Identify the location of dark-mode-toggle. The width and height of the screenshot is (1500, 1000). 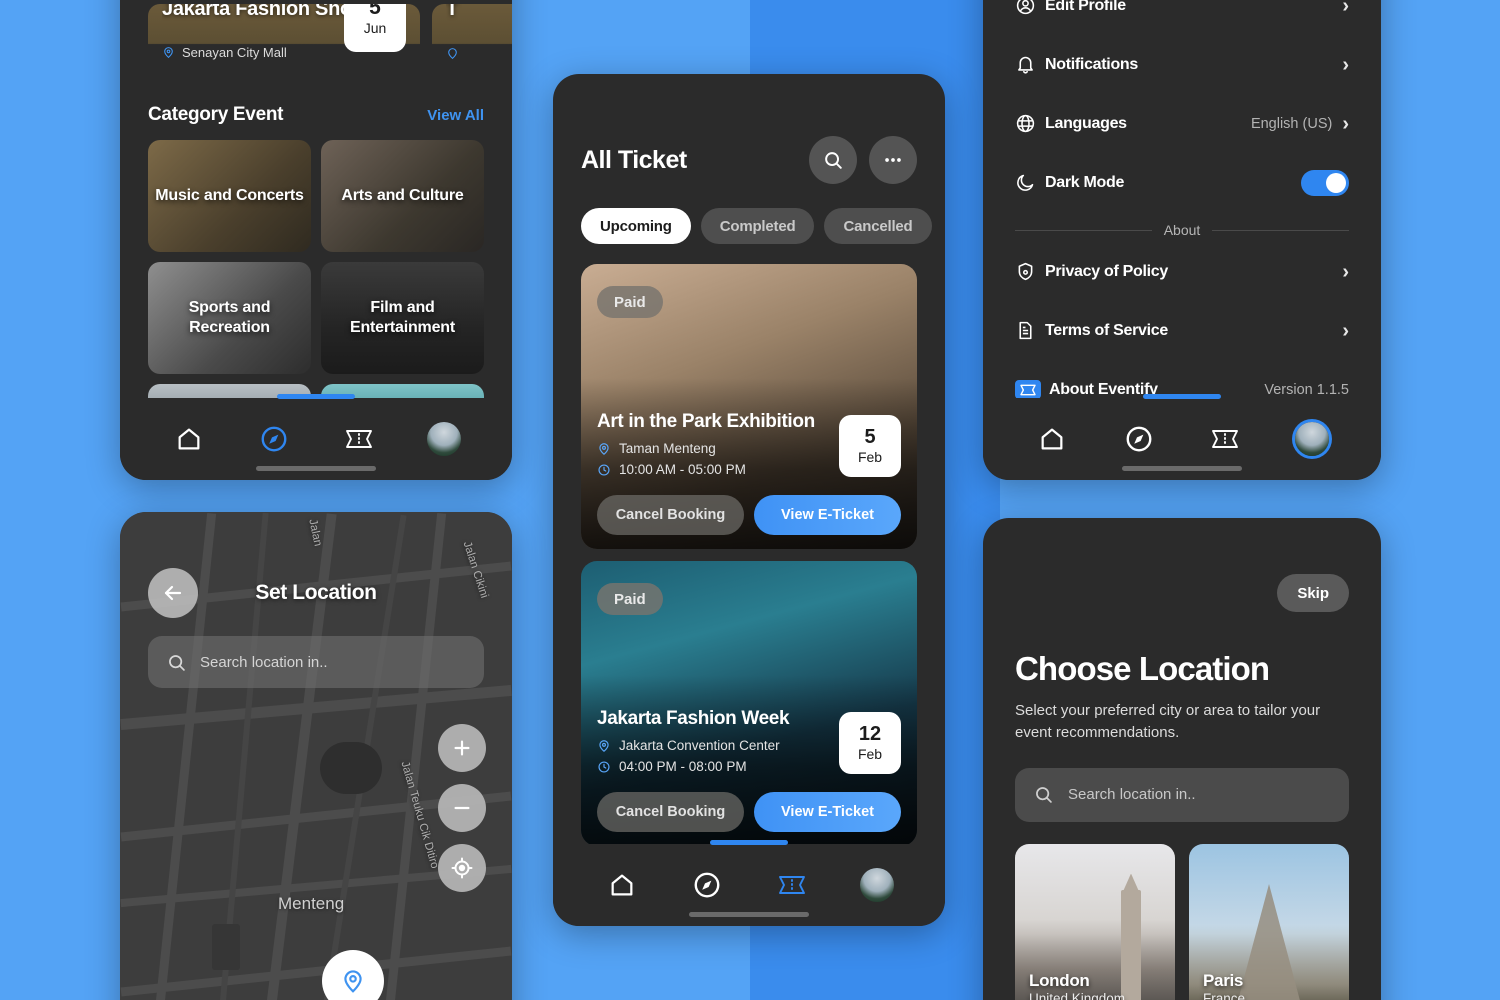
(1325, 182).